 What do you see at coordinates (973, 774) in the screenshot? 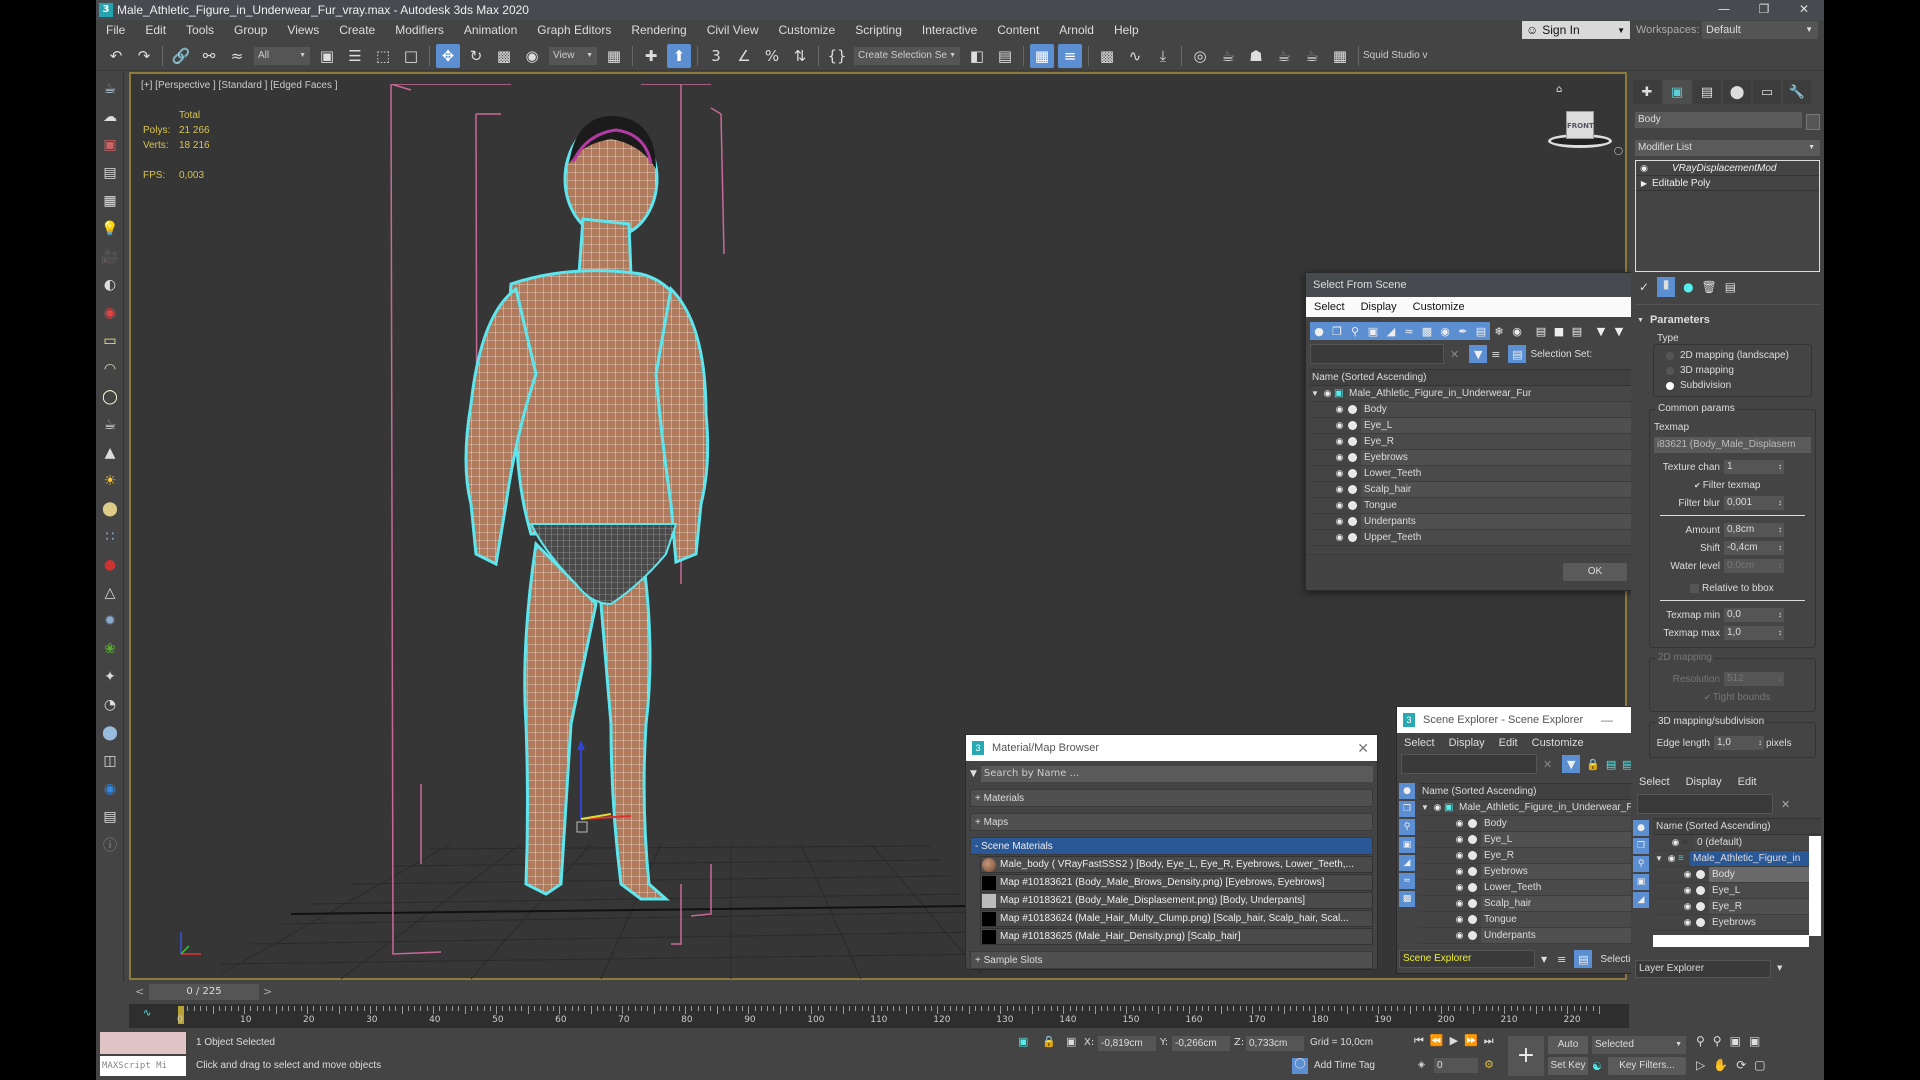
I see `options-dropdown-icon: ▼` at bounding box center [973, 774].